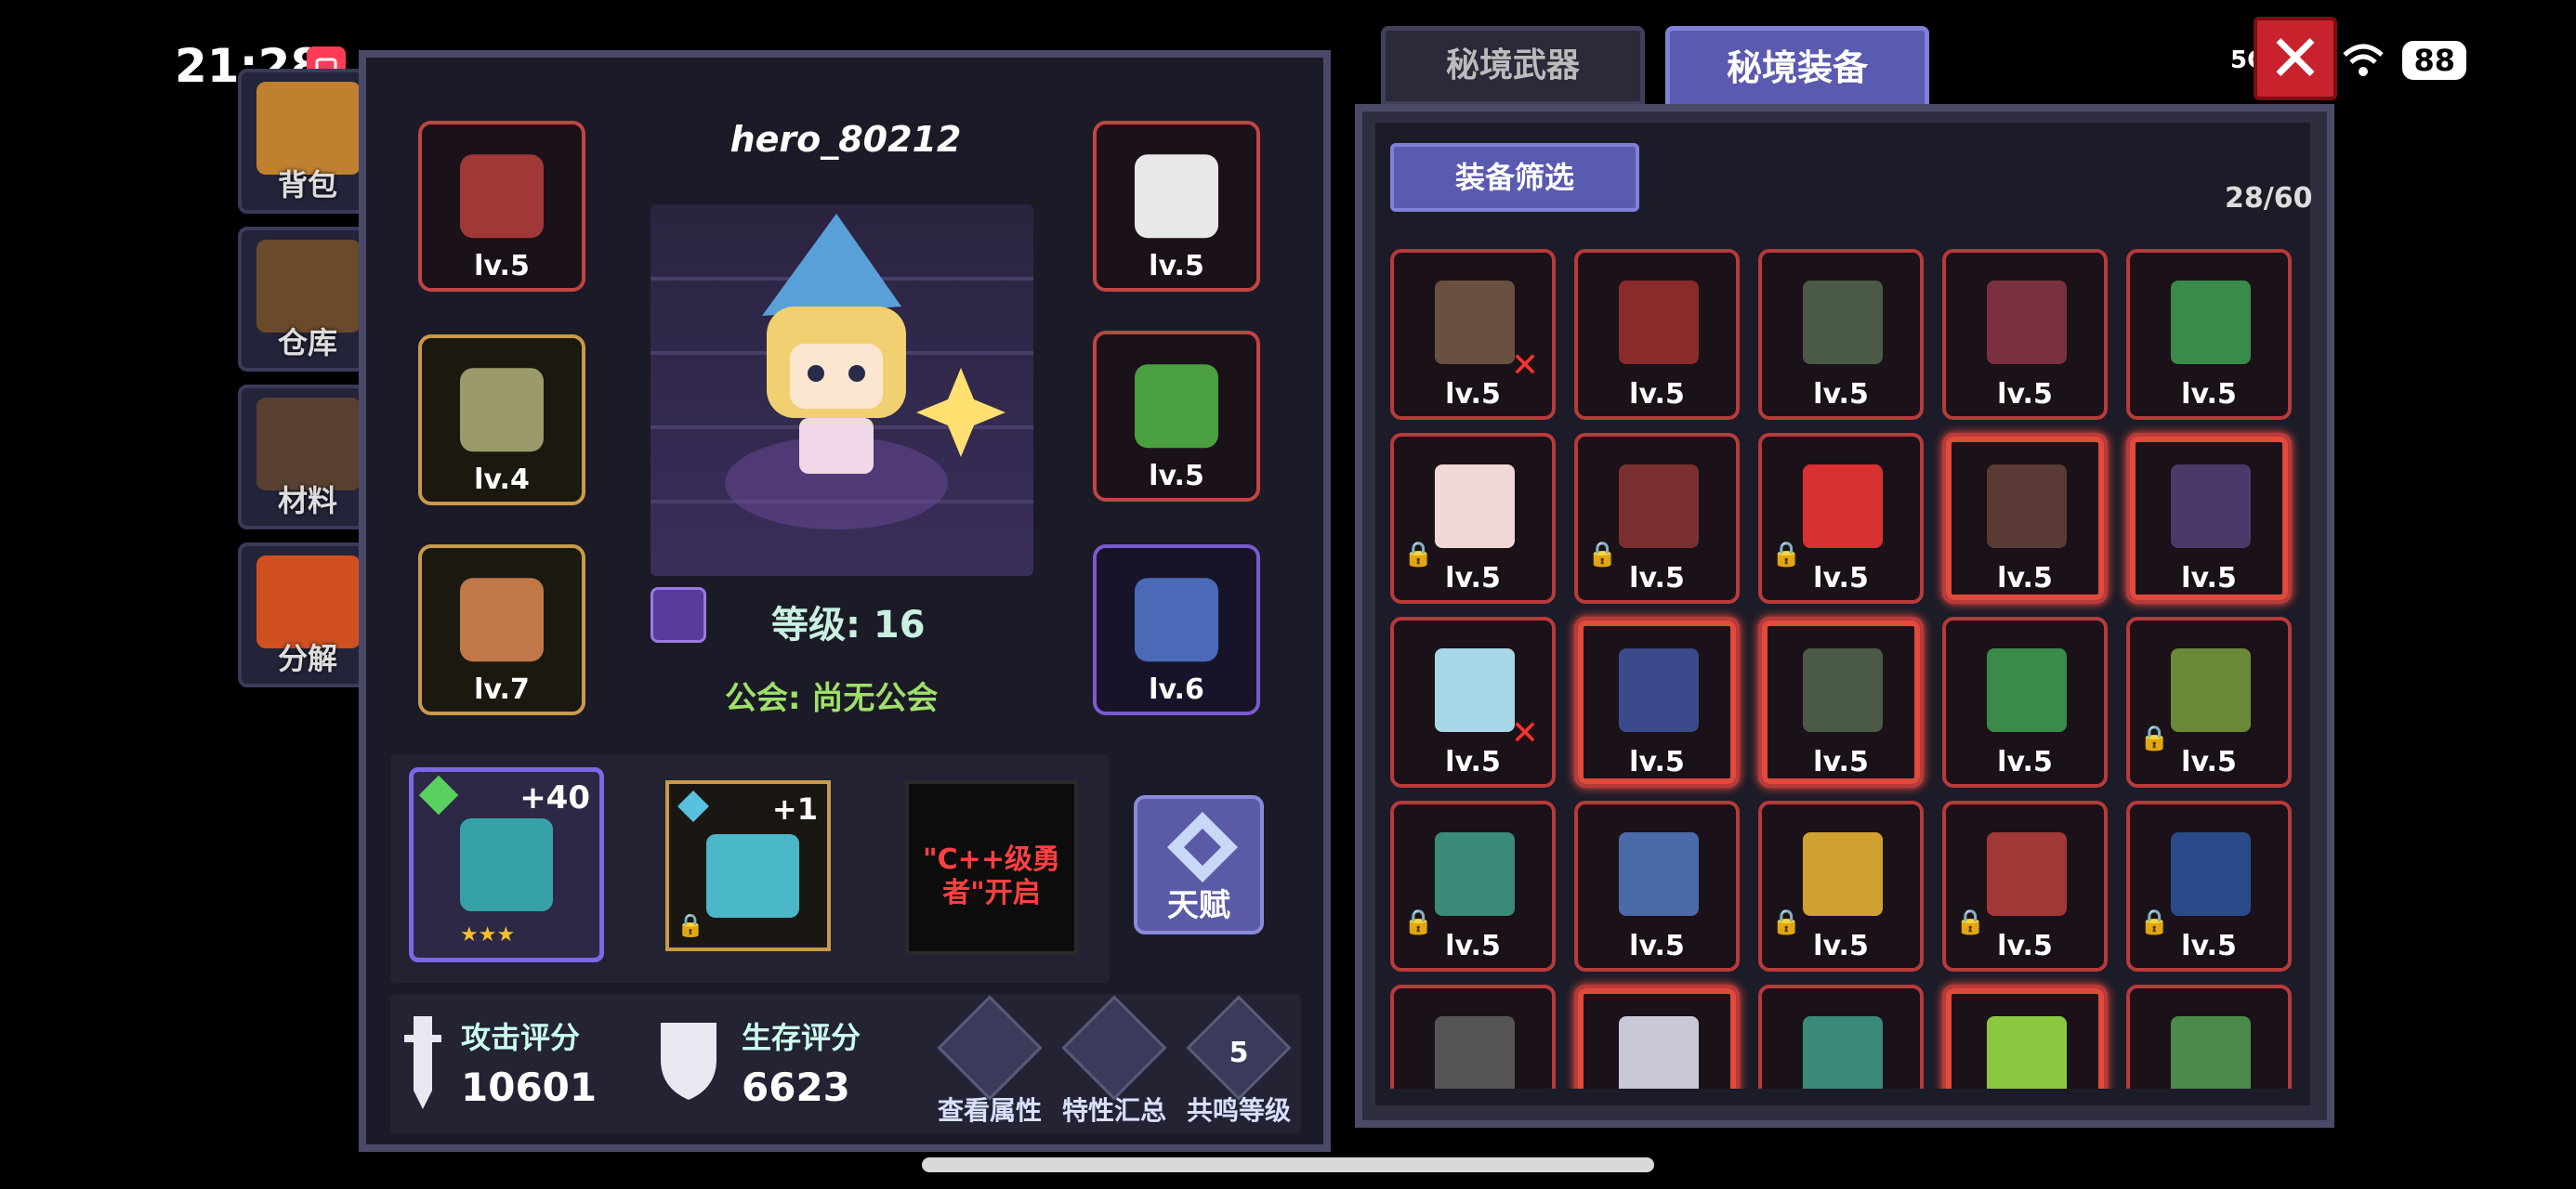  I want to click on equip-slot-right-3: lv.6, so click(1176, 630).